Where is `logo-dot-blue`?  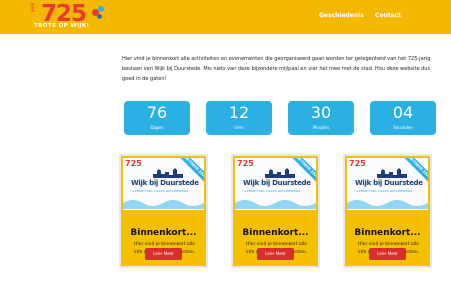
logo-dot-blue is located at coordinates (99, 16).